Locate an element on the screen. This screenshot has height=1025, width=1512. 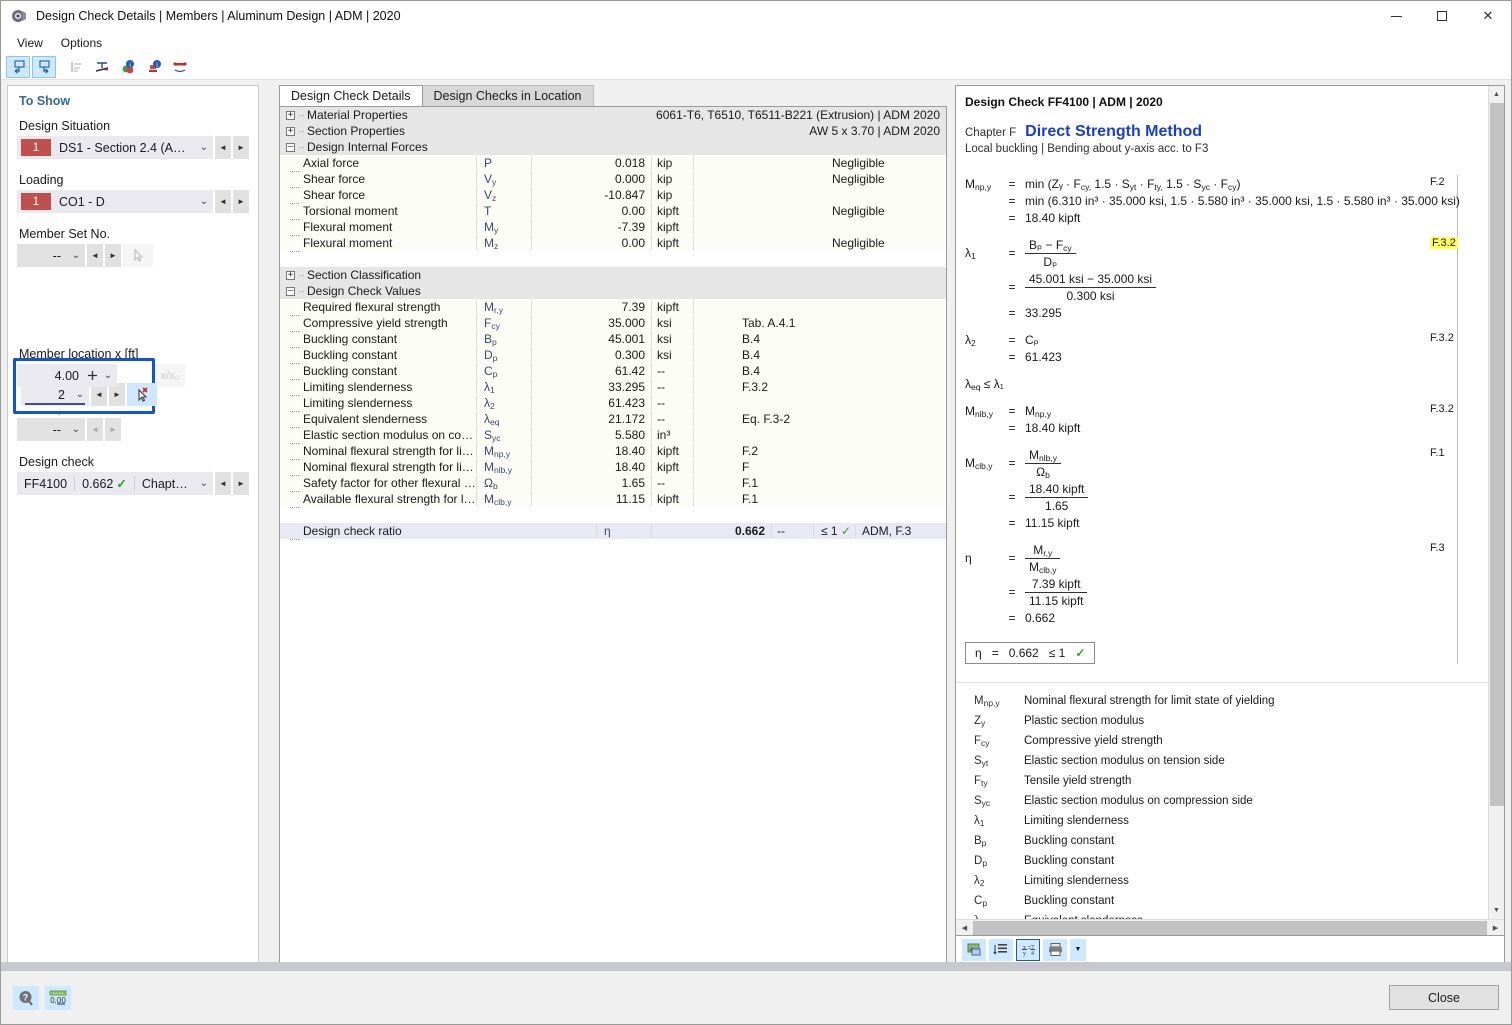
scroll-left-icon: ◀ is located at coordinates (964, 928).